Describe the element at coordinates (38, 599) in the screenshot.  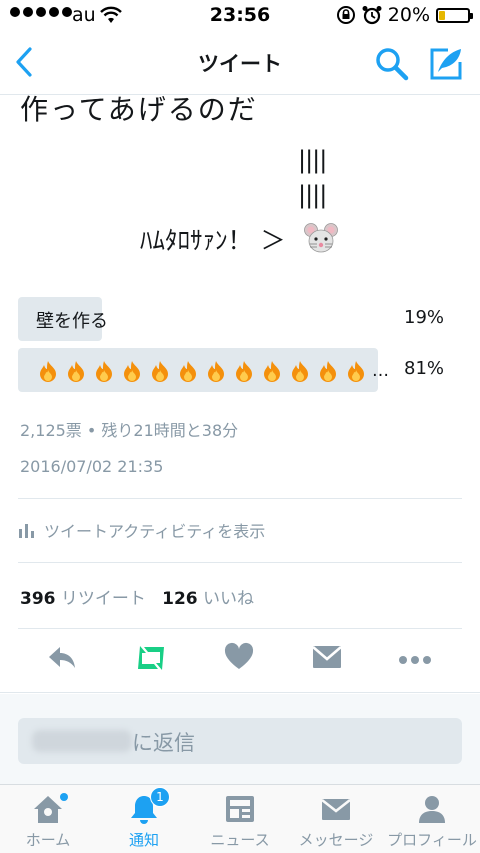
I see `retweet-count: 396` at that location.